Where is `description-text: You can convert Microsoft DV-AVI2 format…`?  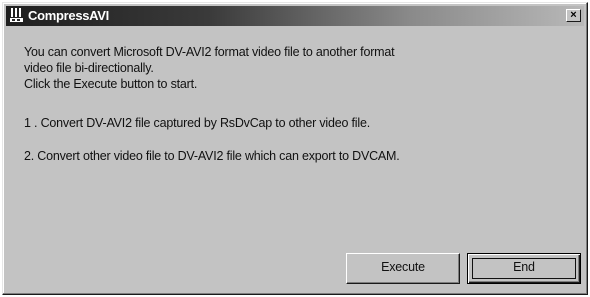
description-text: You can convert Microsoft DV-AVI2 format… is located at coordinates (209, 68).